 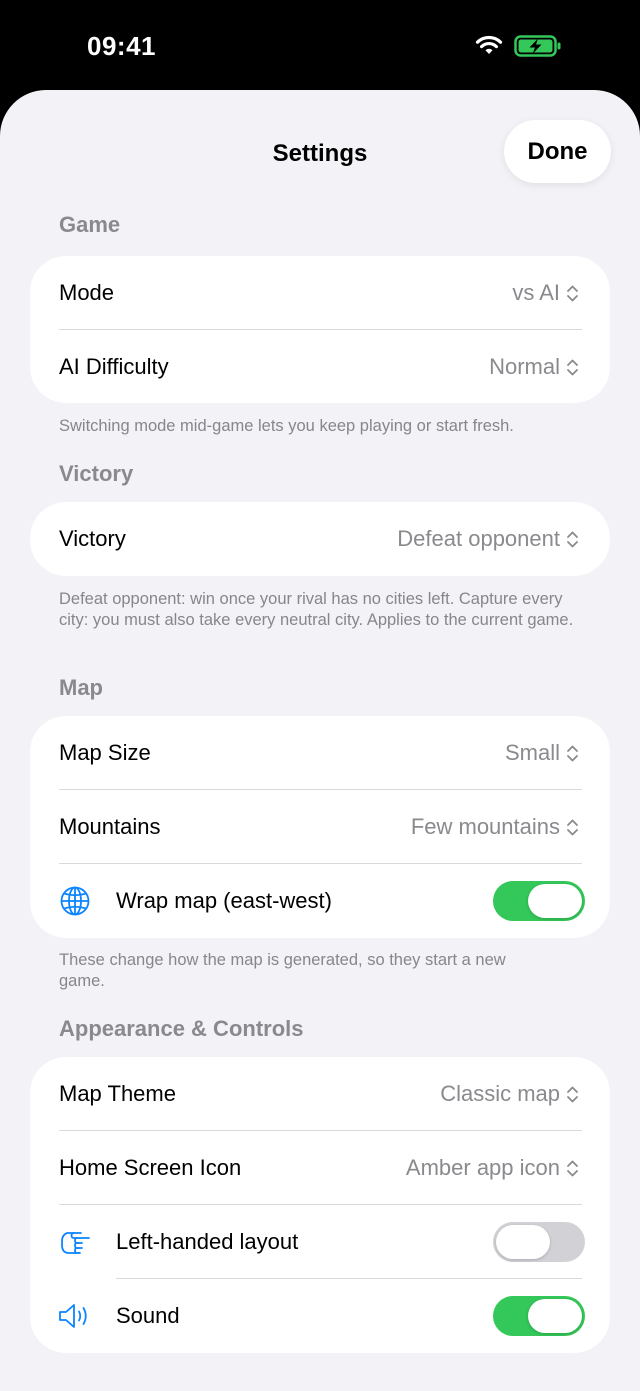 I want to click on left-handed-label: Left-handed layout, so click(x=207, y=1241).